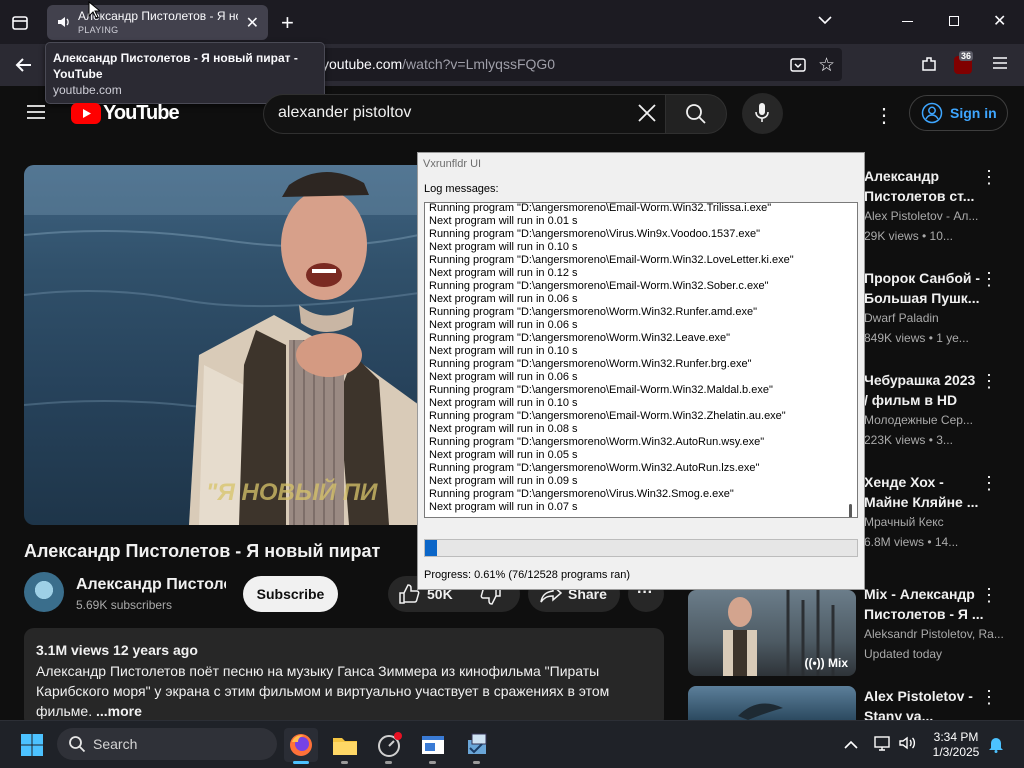 The height and width of the screenshot is (768, 1024). Describe the element at coordinates (503, 481) in the screenshot. I see `log-line: Next program will run in 0.09 s` at that location.